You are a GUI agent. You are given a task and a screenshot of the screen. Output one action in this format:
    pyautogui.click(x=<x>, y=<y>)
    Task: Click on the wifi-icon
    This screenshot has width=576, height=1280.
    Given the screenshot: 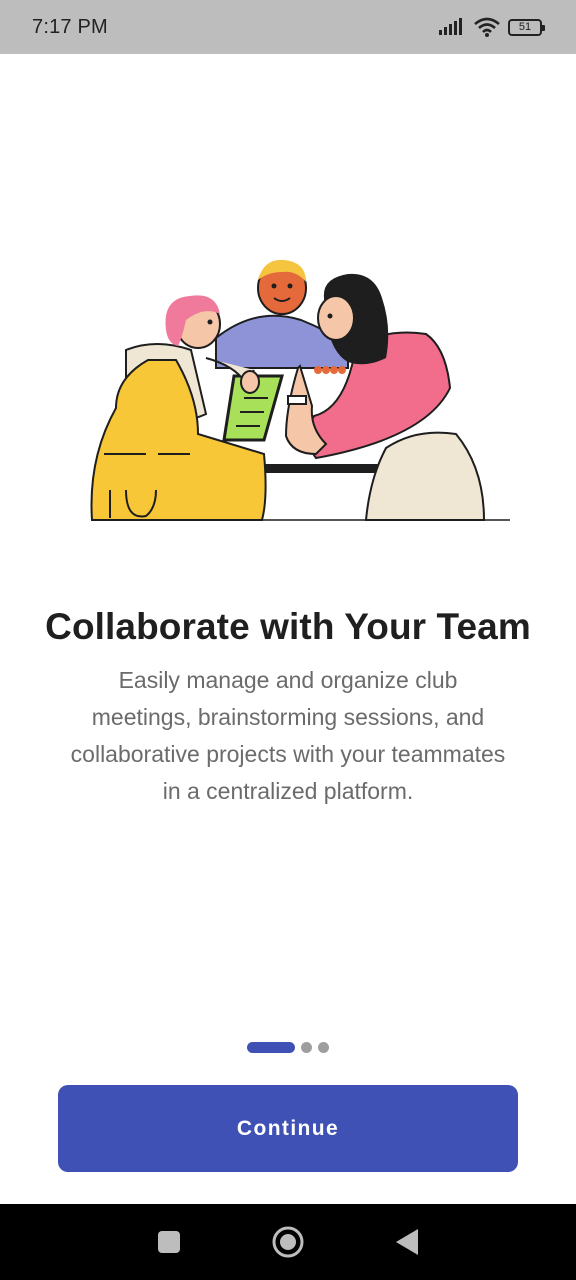 What is the action you would take?
    pyautogui.click(x=487, y=27)
    